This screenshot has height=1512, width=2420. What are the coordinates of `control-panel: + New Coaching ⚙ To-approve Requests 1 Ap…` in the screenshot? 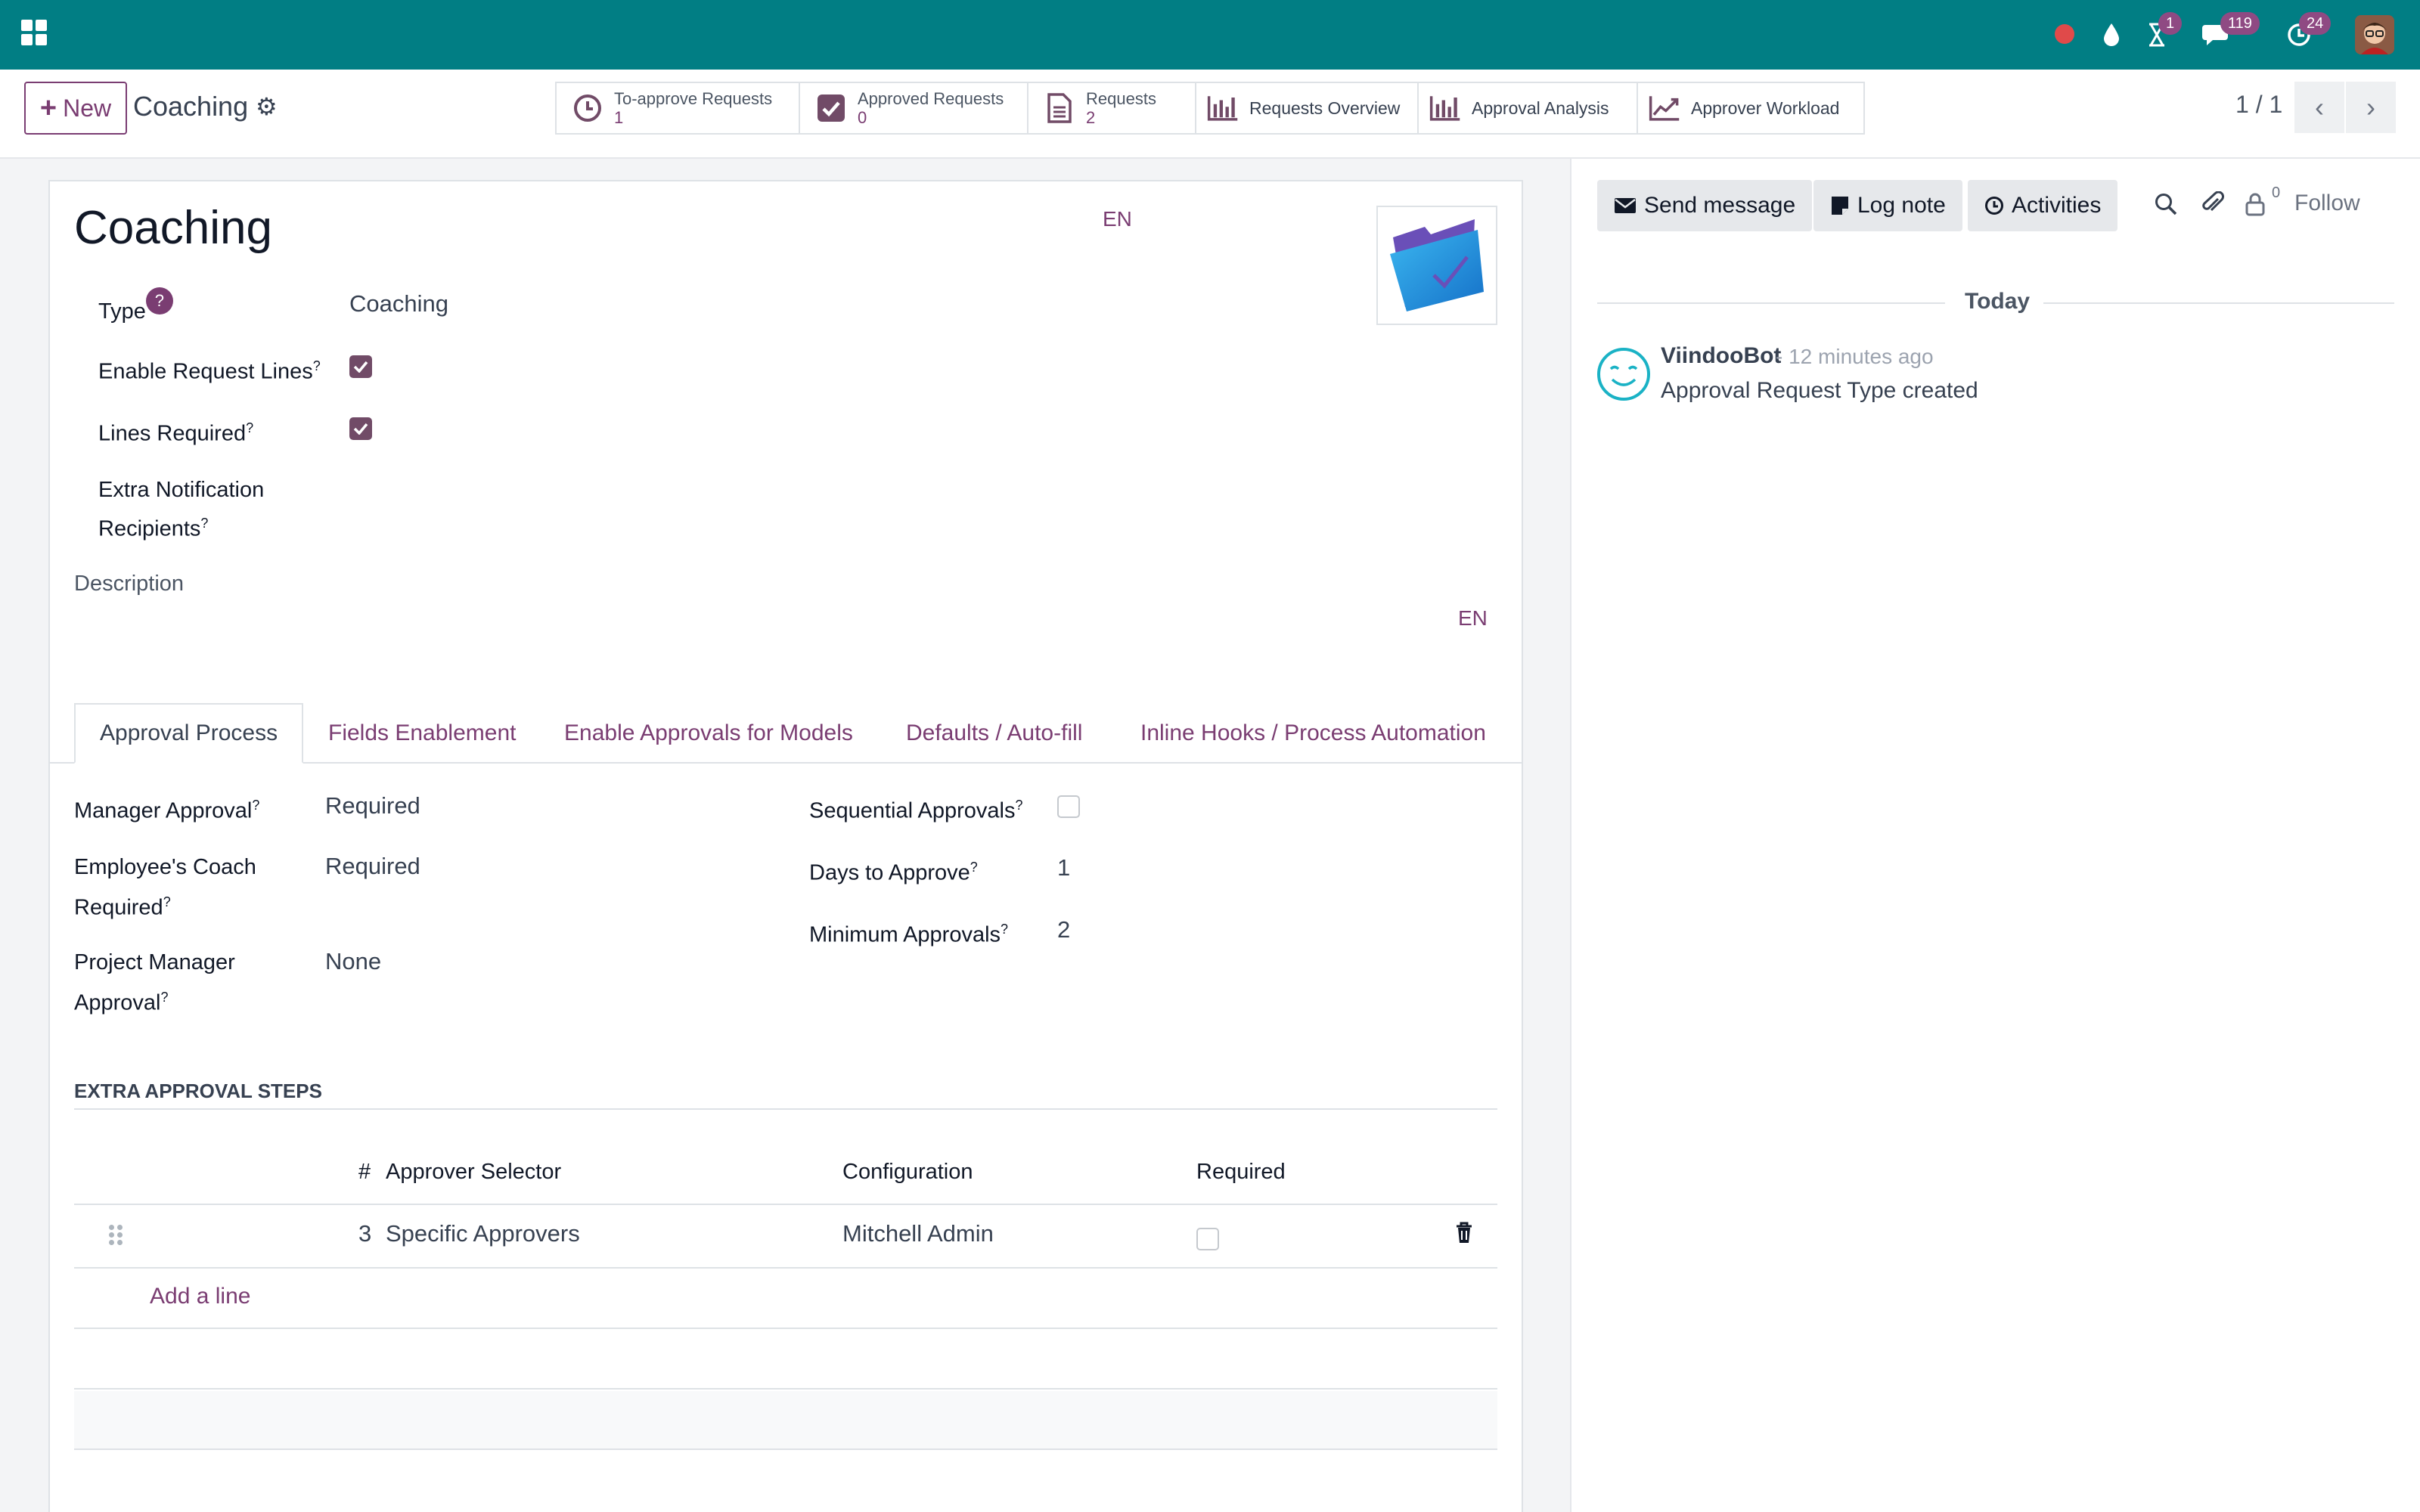 It's located at (1210, 114).